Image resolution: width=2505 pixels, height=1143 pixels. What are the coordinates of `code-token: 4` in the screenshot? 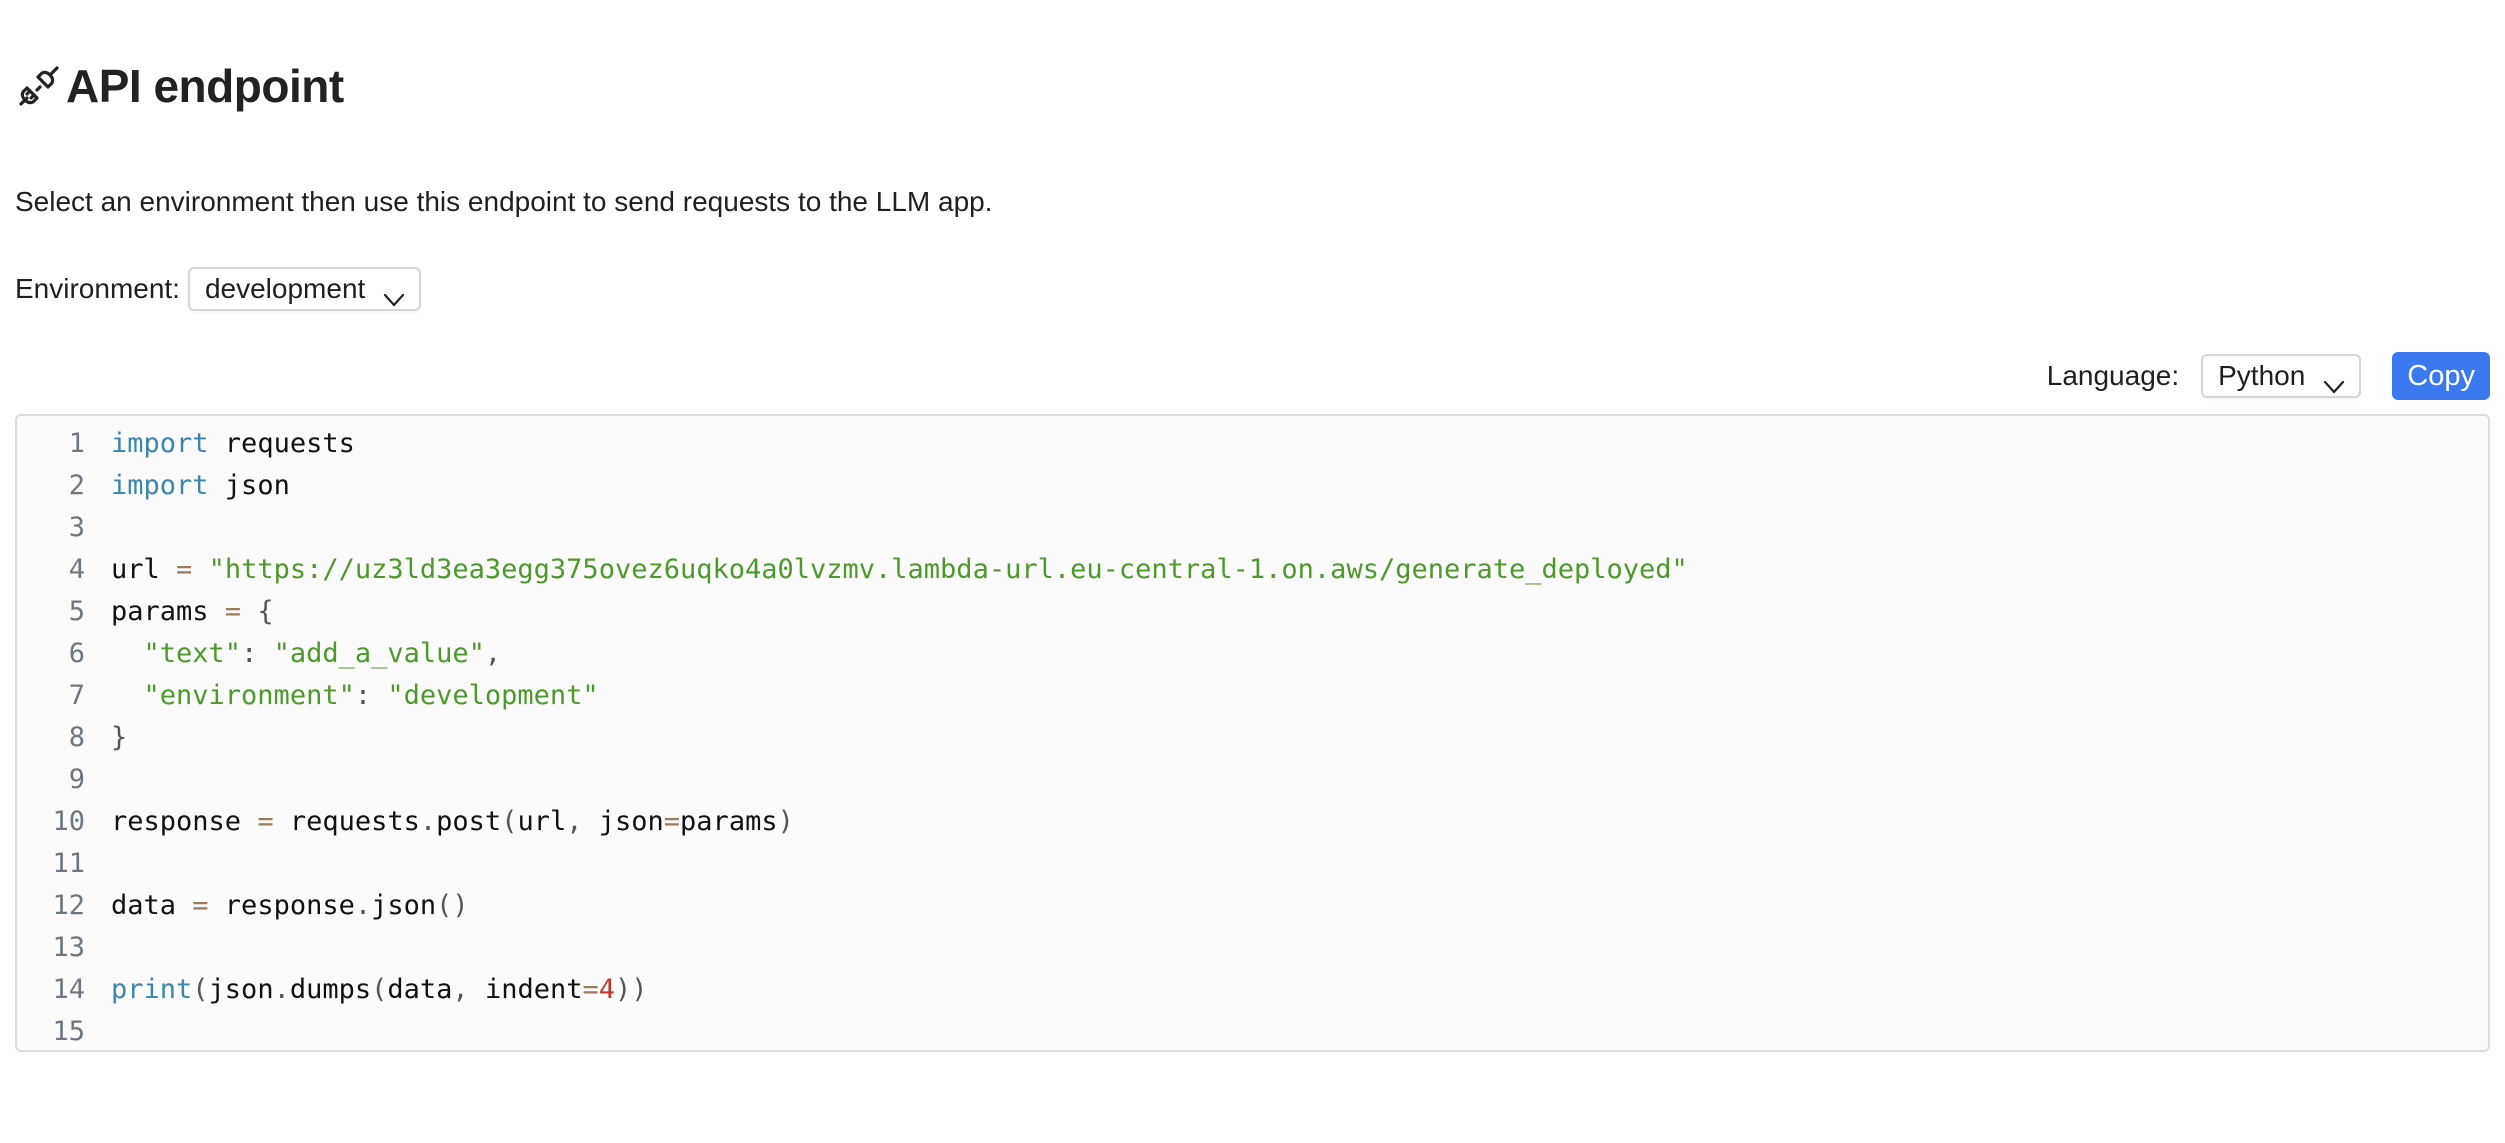 It's located at (607, 989).